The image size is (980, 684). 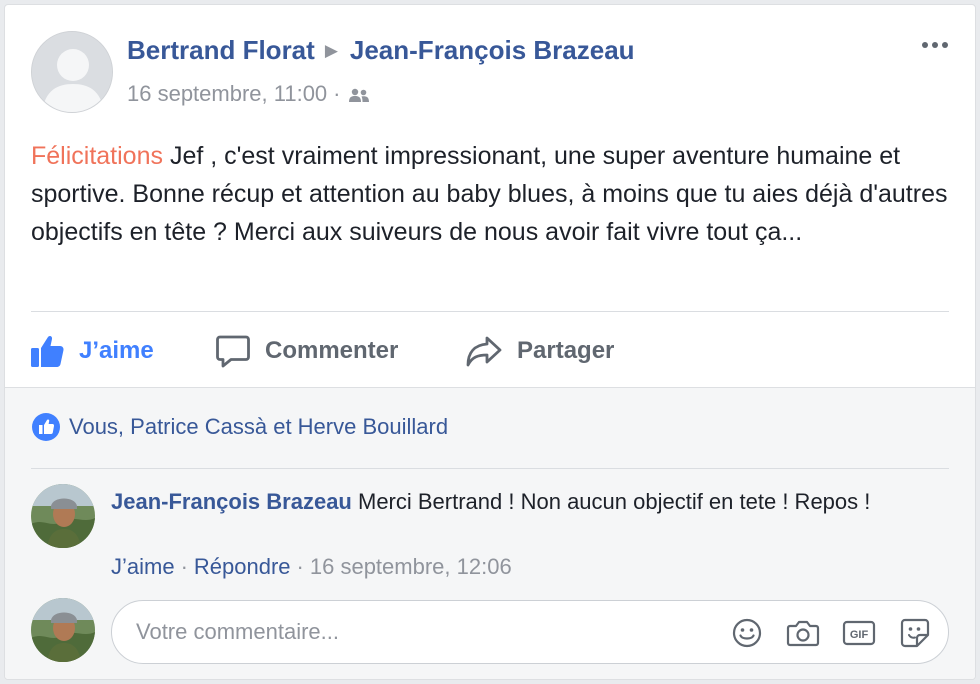 What do you see at coordinates (97, 156) in the screenshot?
I see `highlighted-word: Félicitations` at bounding box center [97, 156].